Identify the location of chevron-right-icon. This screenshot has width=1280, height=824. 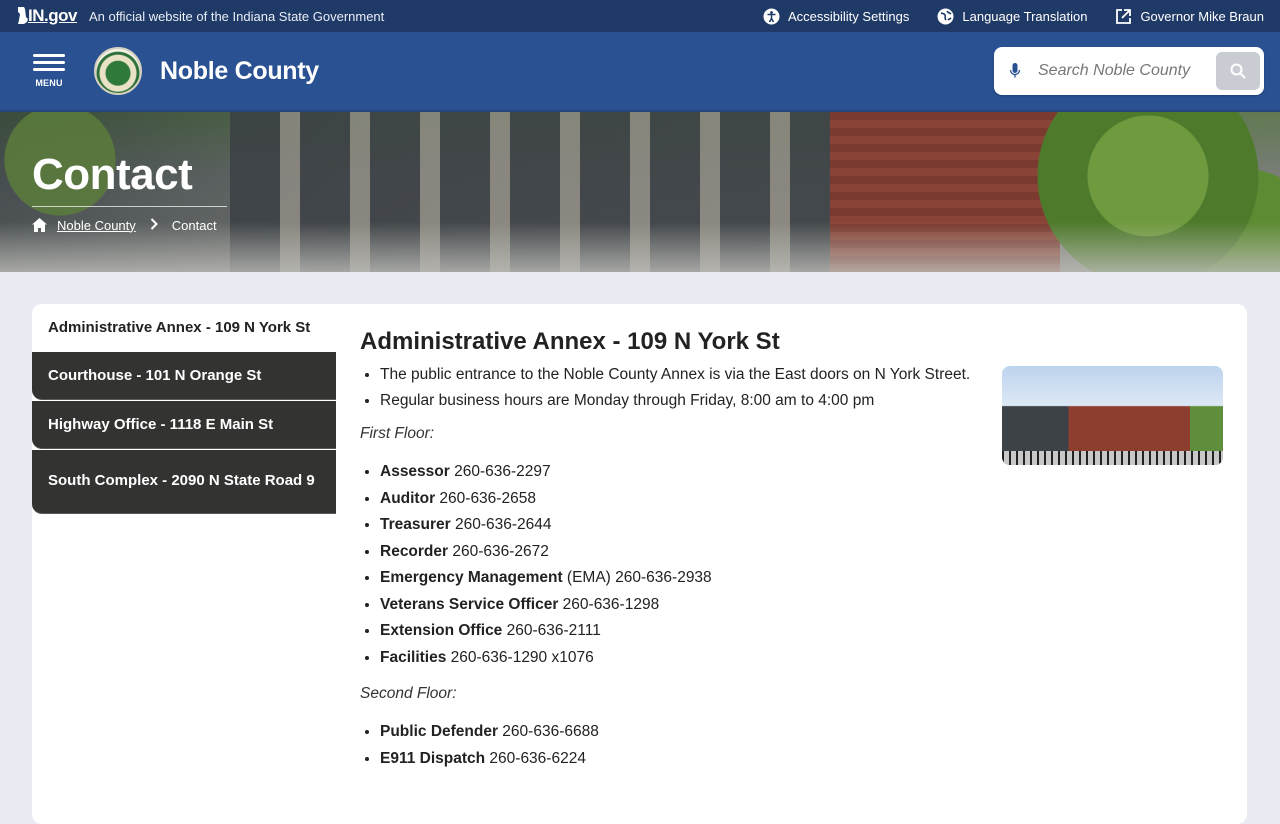
(154, 225).